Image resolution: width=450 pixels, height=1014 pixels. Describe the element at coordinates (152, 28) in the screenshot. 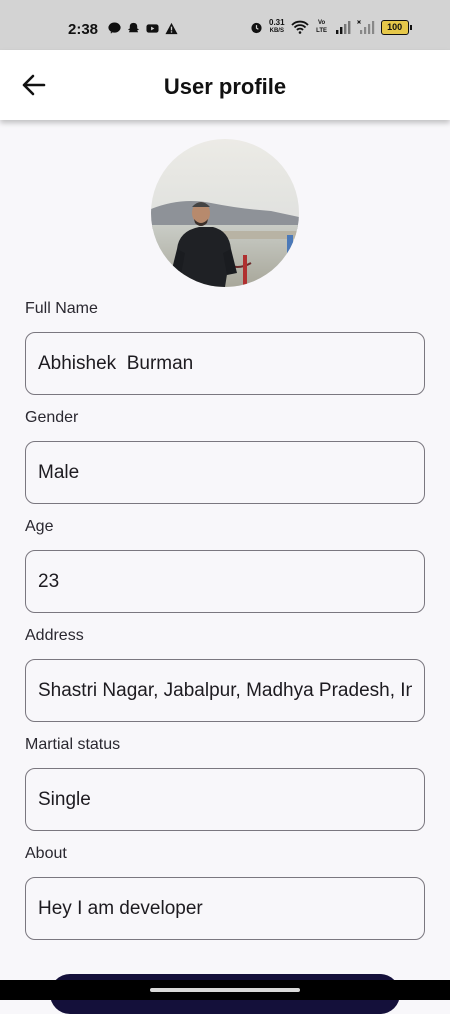

I see `youtube-icon` at that location.